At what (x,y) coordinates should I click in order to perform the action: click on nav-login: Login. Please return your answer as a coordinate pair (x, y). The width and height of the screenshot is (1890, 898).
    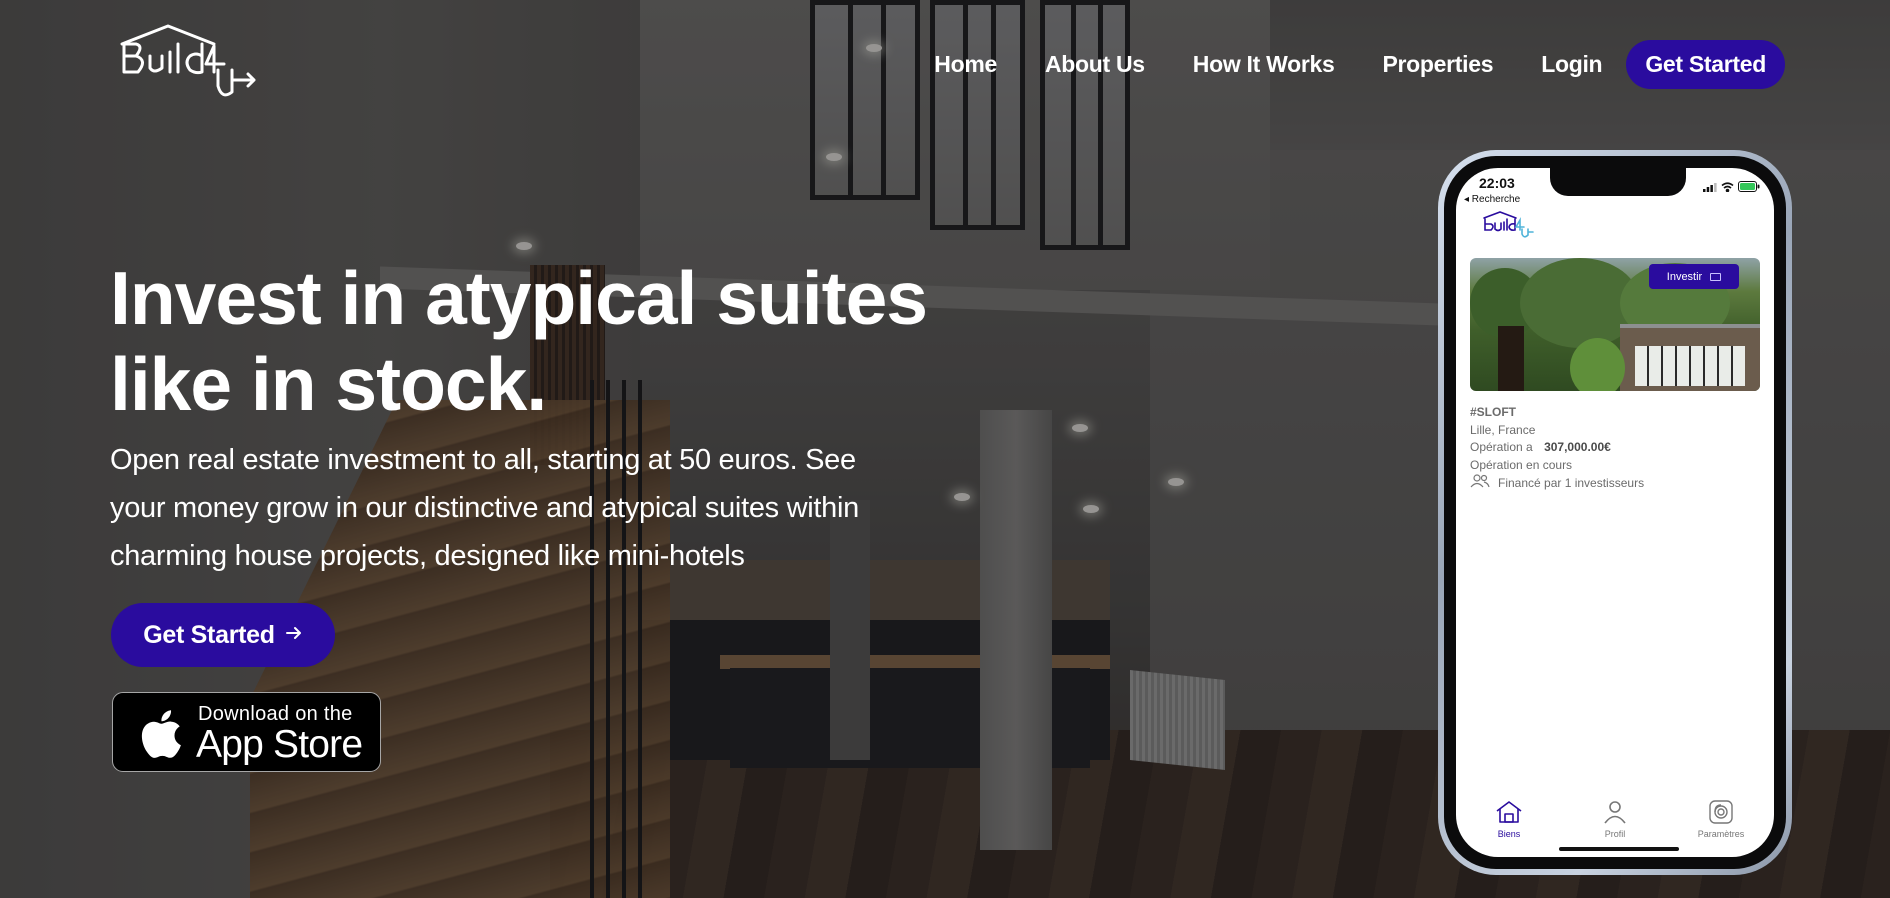
    Looking at the image, I should click on (1571, 64).